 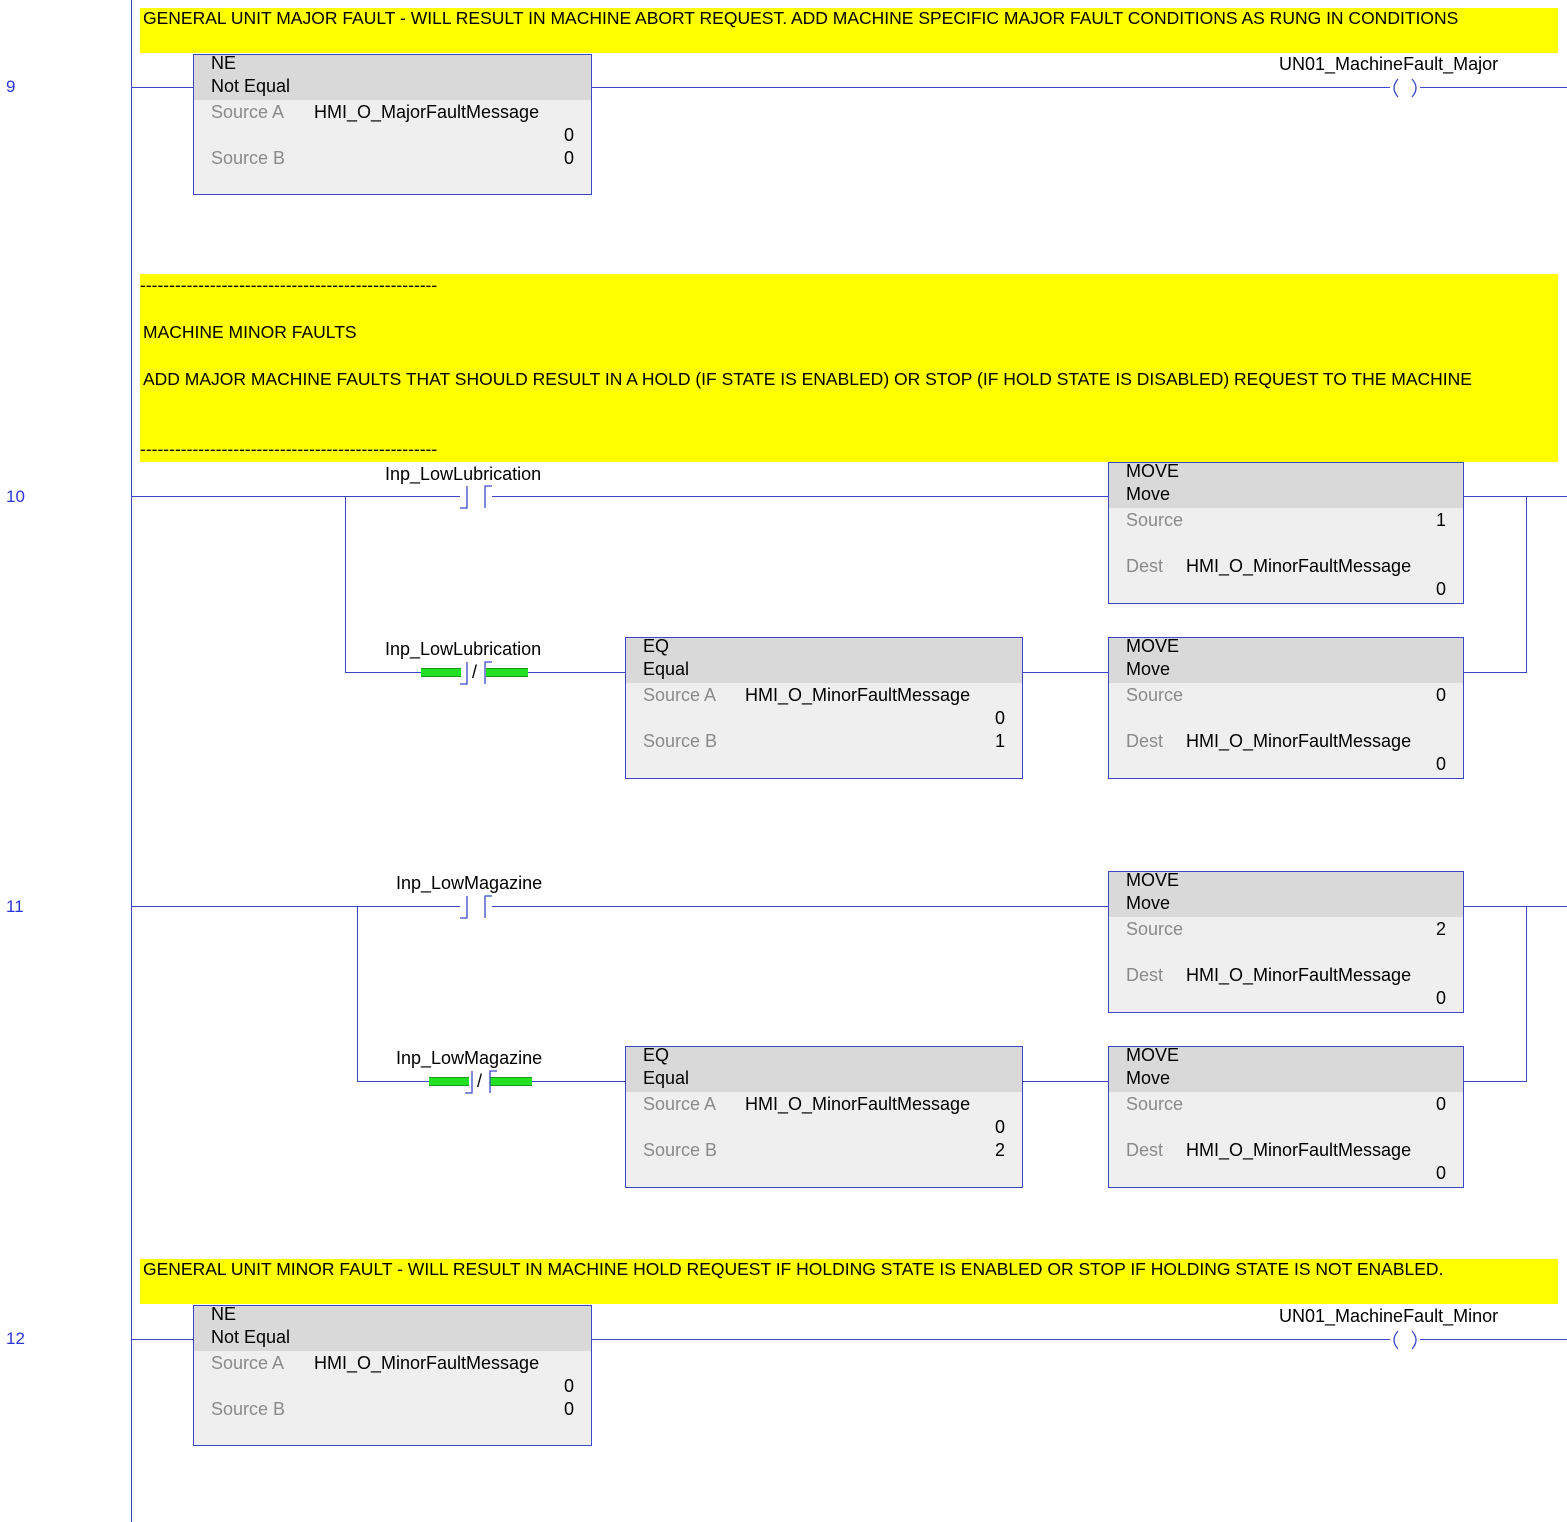 I want to click on source-value: 2, so click(x=1441, y=929).